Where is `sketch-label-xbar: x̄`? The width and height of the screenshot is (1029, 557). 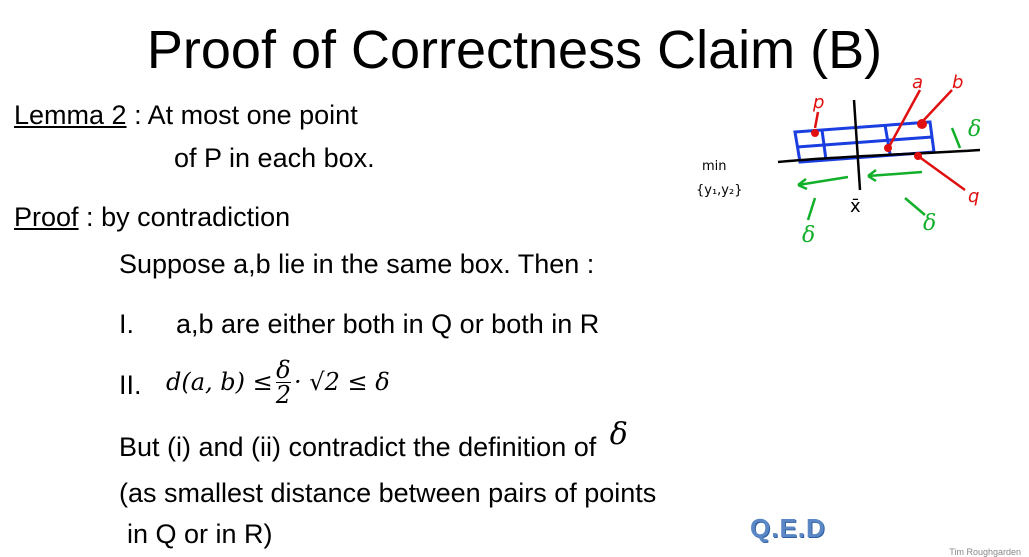
sketch-label-xbar: x̄ is located at coordinates (855, 206).